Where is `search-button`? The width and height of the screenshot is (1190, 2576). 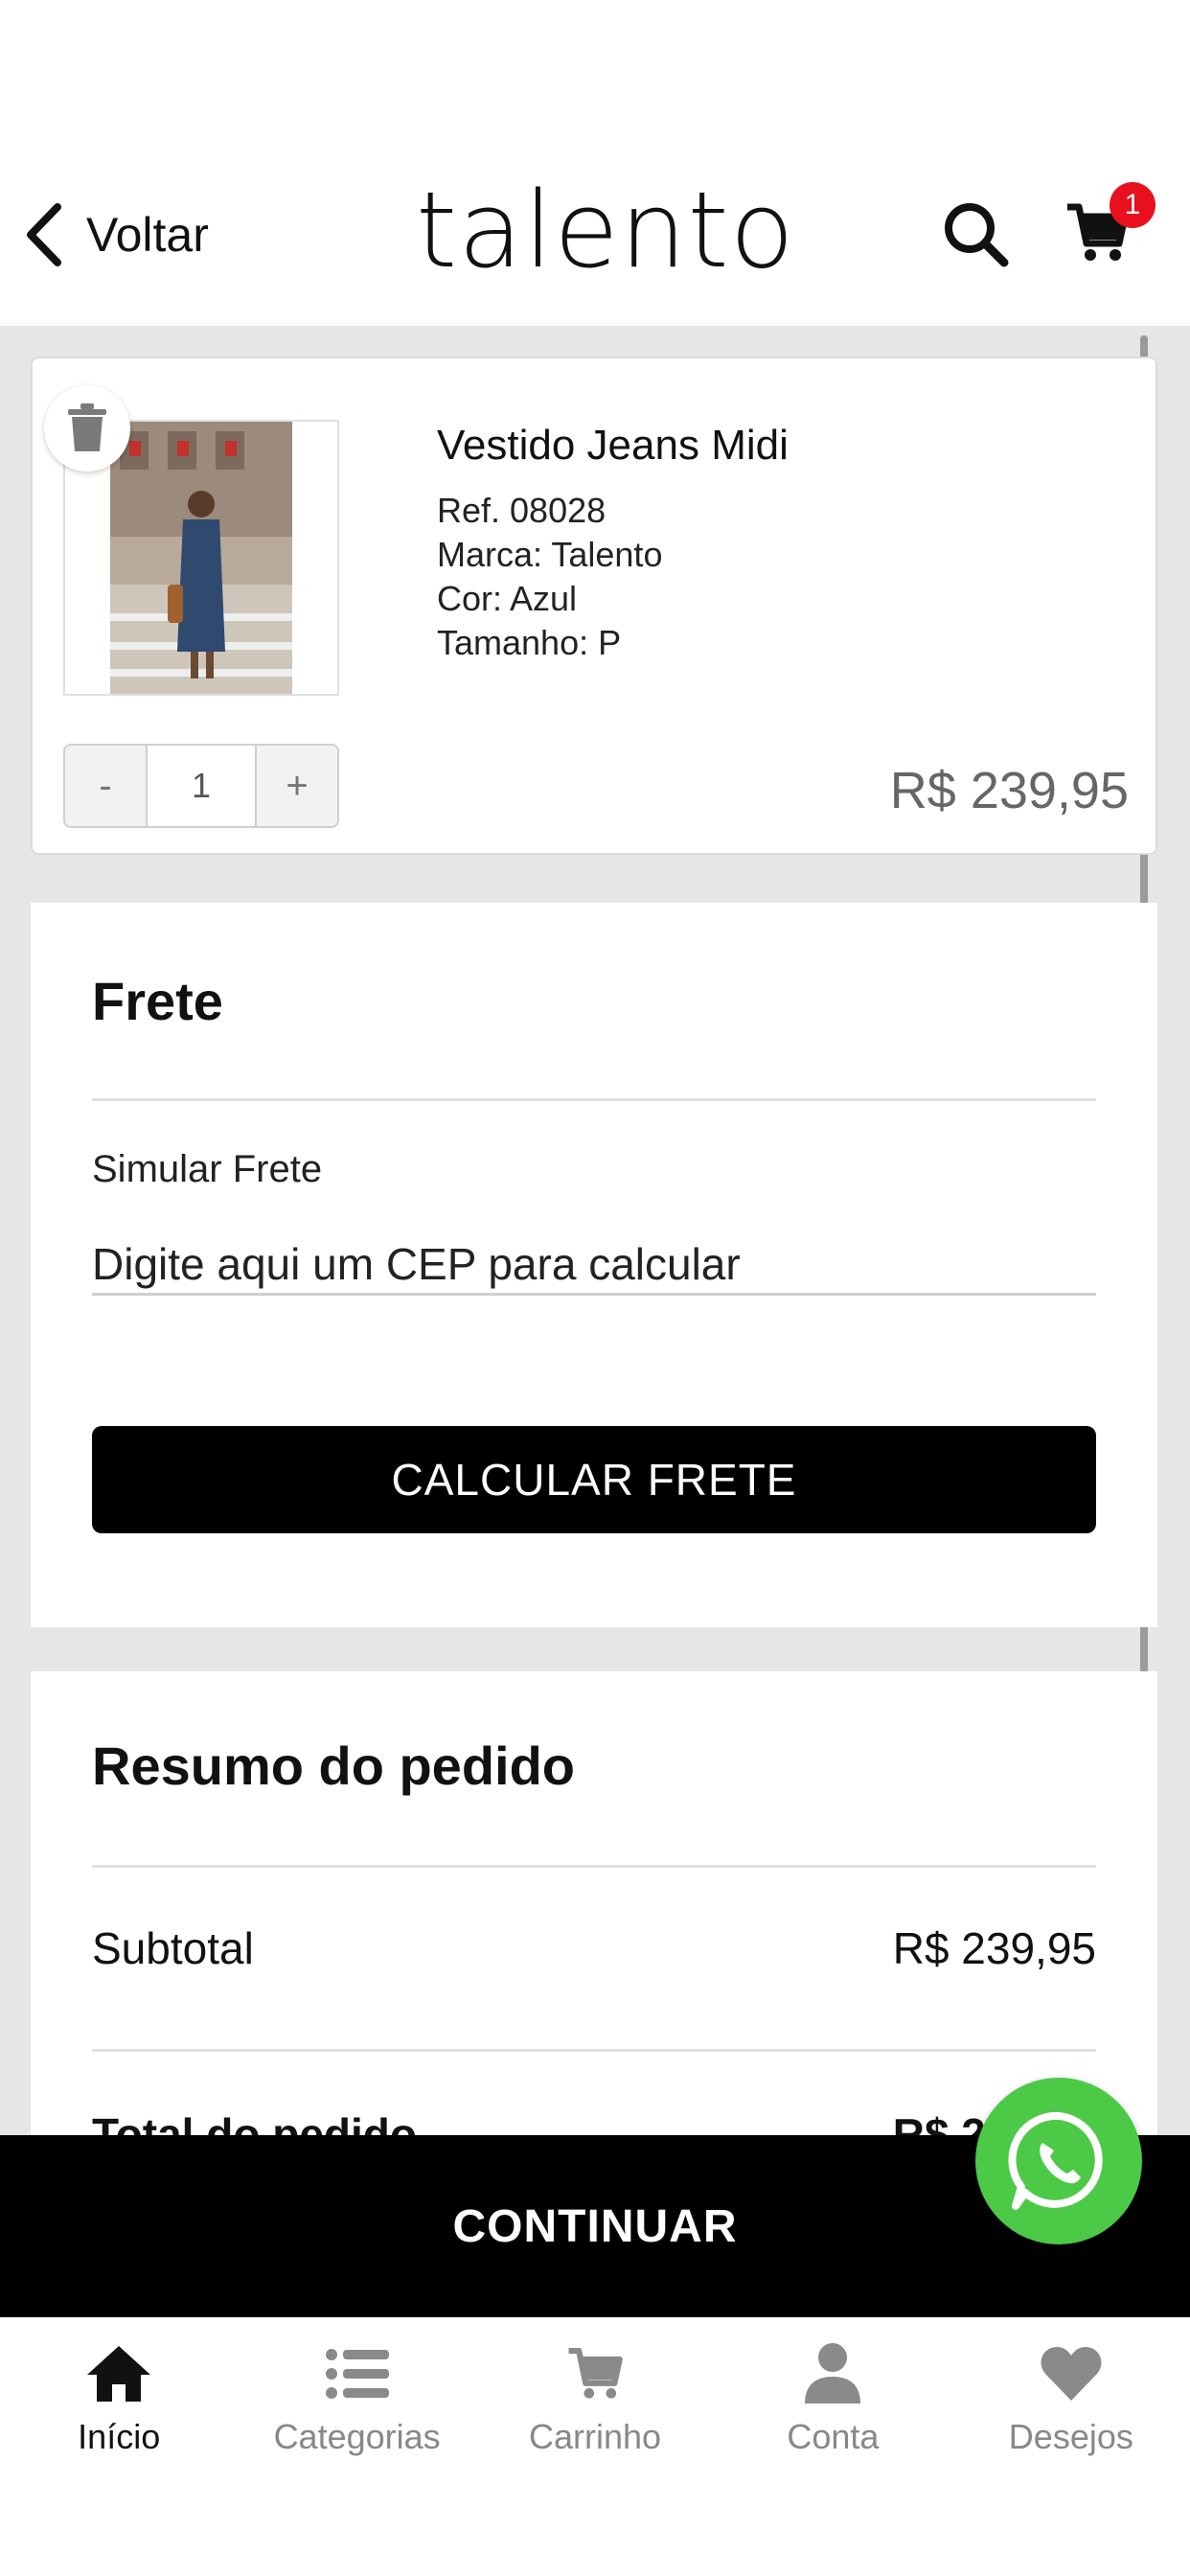 search-button is located at coordinates (977, 234).